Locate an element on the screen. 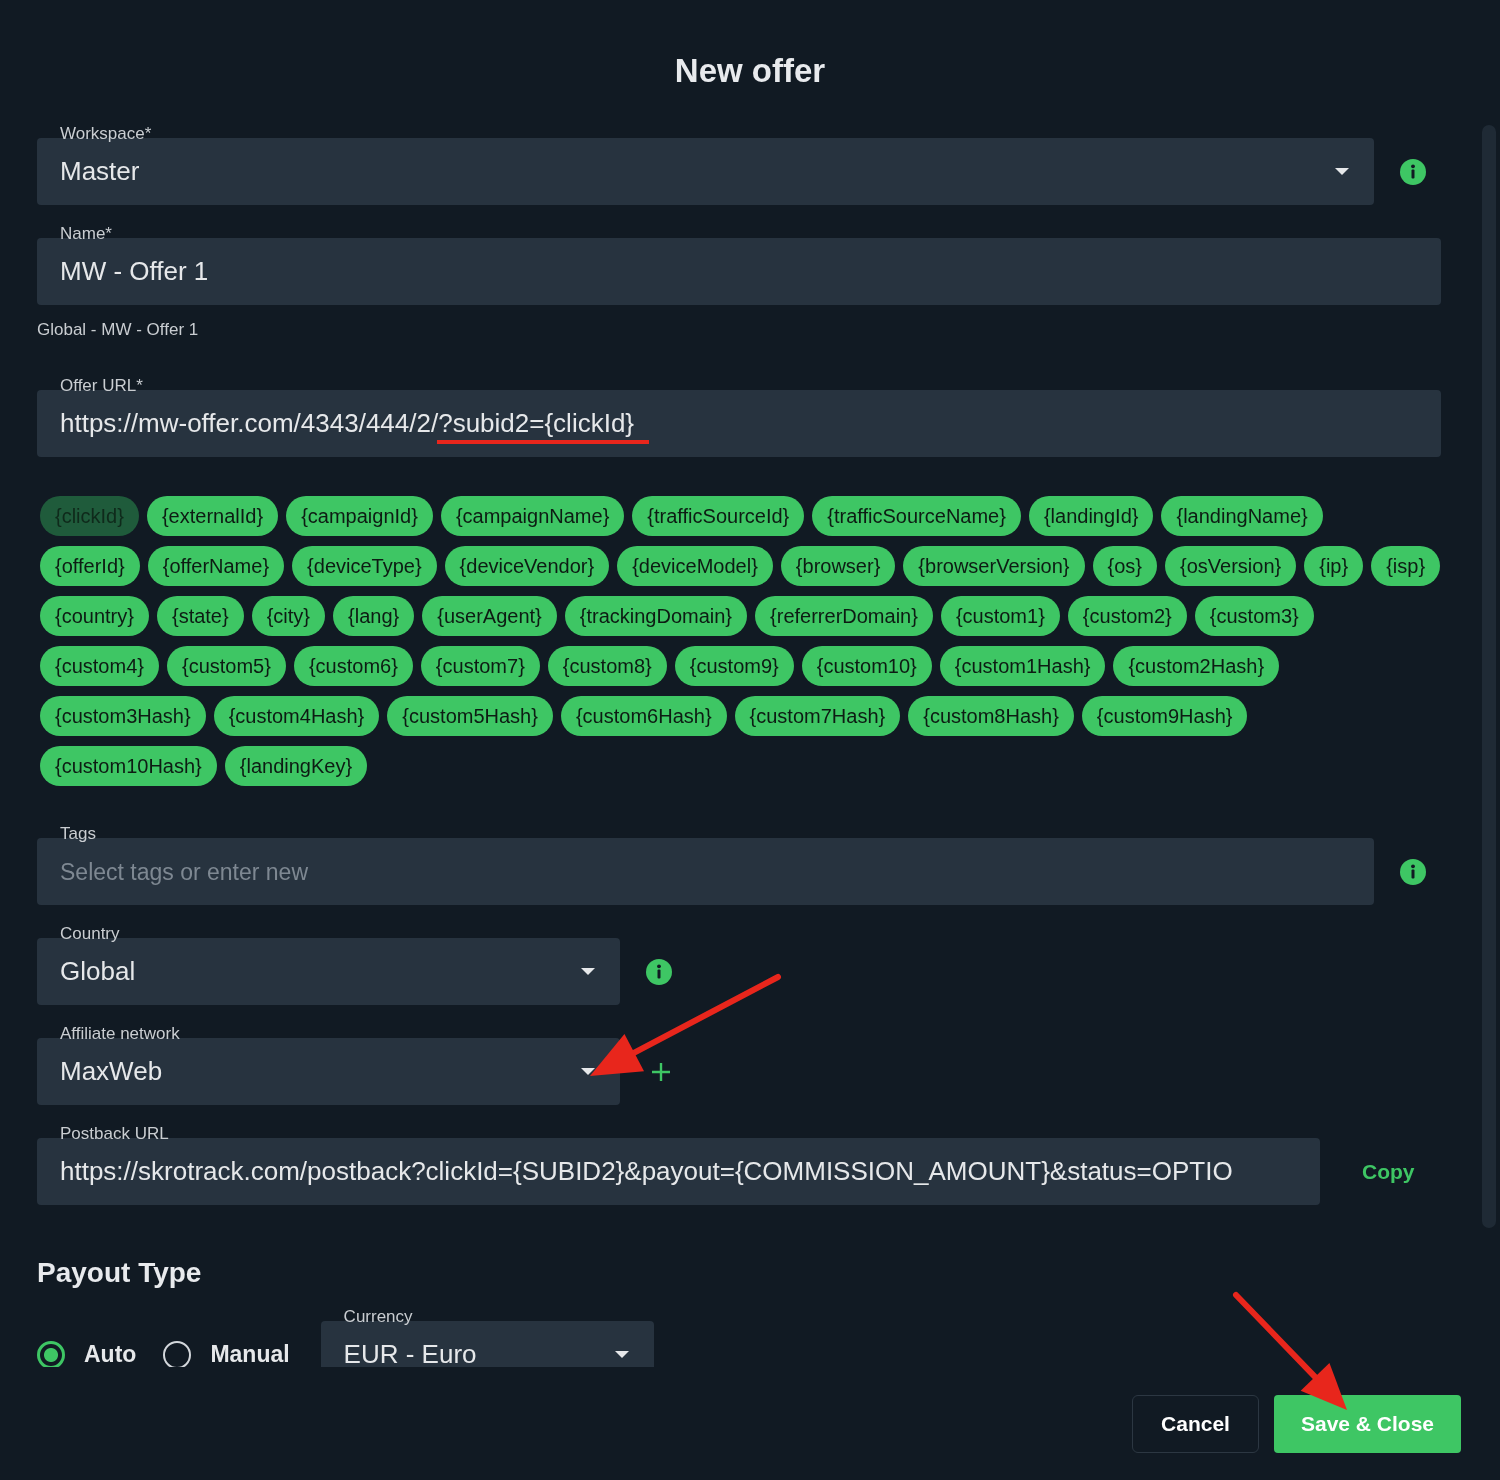  cancel-button: Cancel is located at coordinates (1195, 1424).